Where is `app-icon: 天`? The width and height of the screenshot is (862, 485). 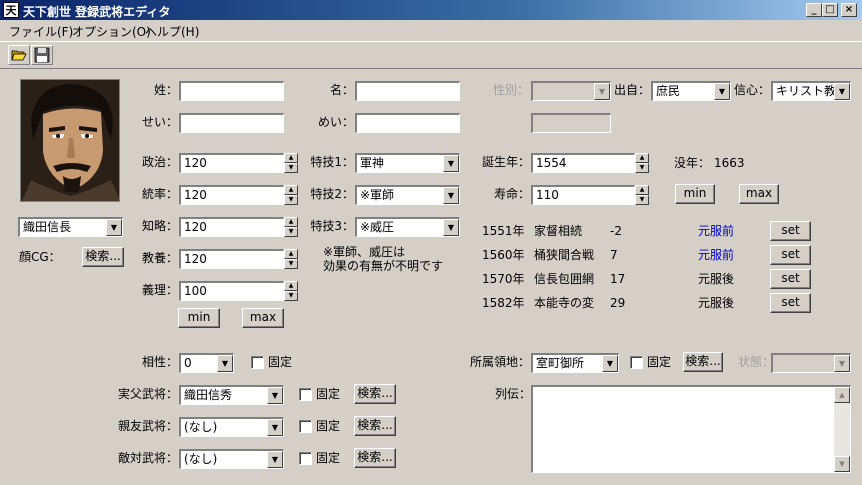 app-icon: 天 is located at coordinates (11, 10).